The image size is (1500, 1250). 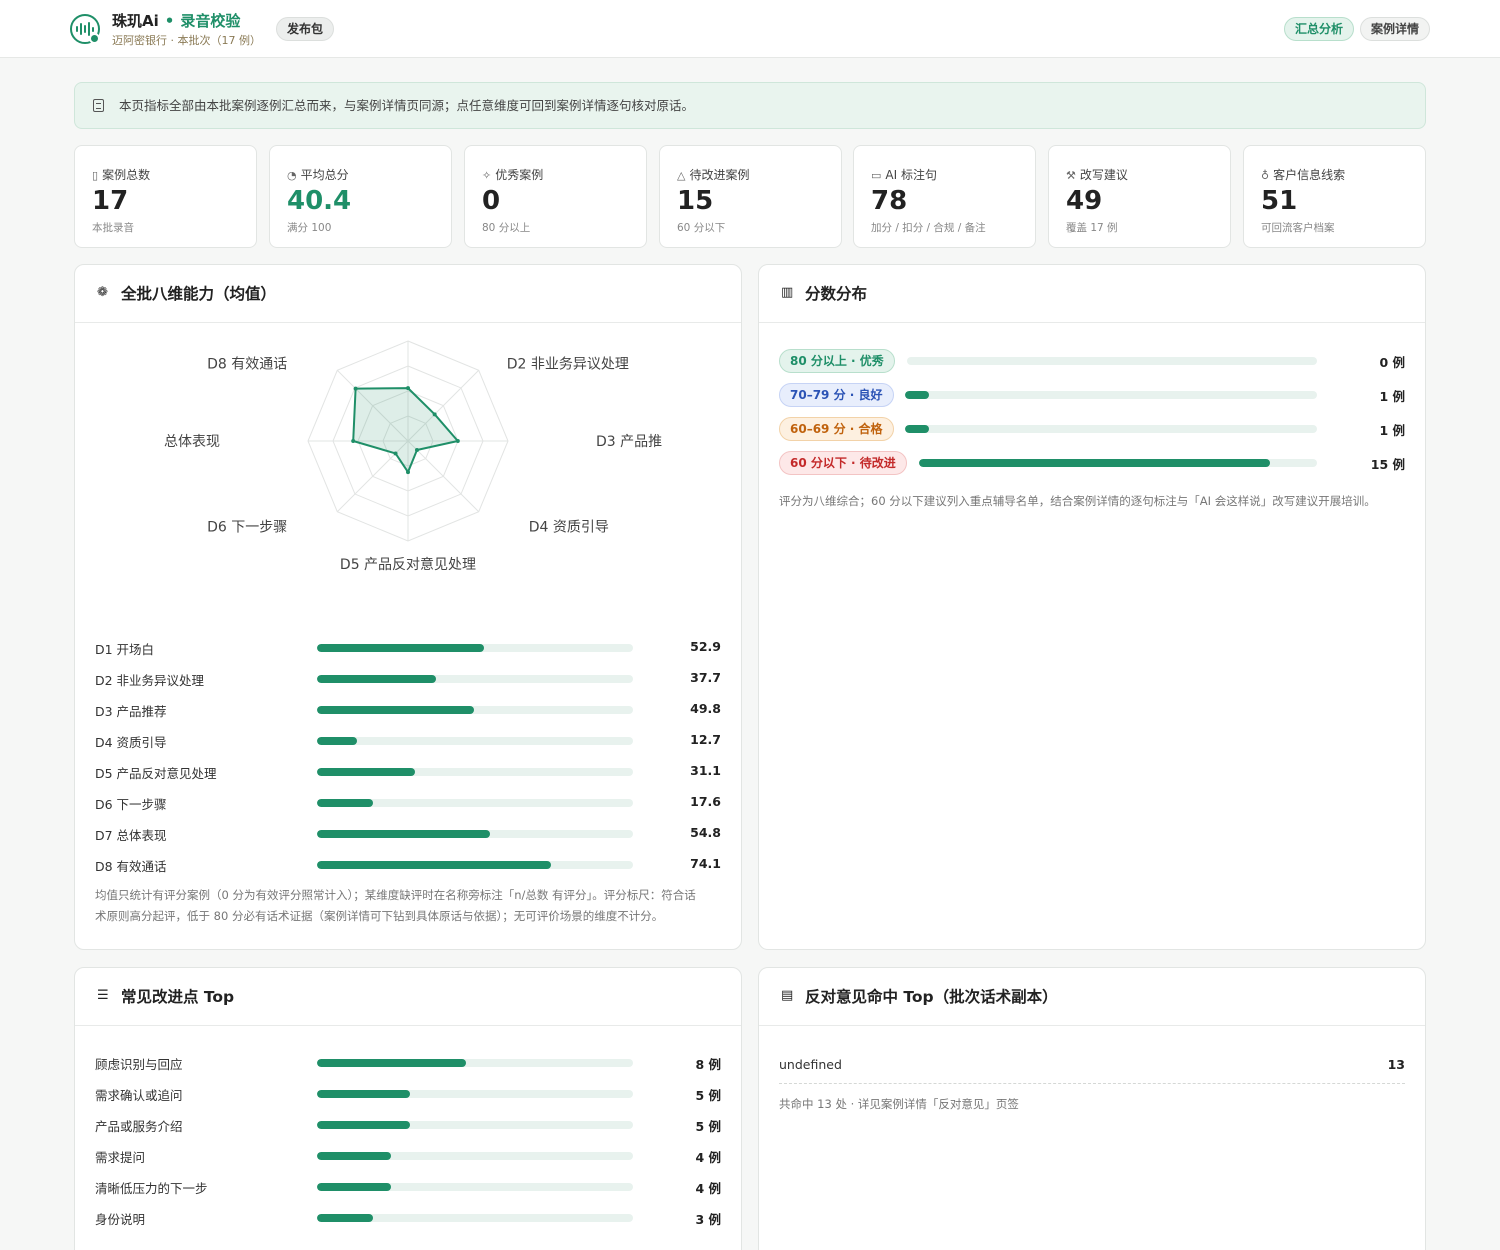 I want to click on dimension-value: 31.1, so click(x=705, y=770).